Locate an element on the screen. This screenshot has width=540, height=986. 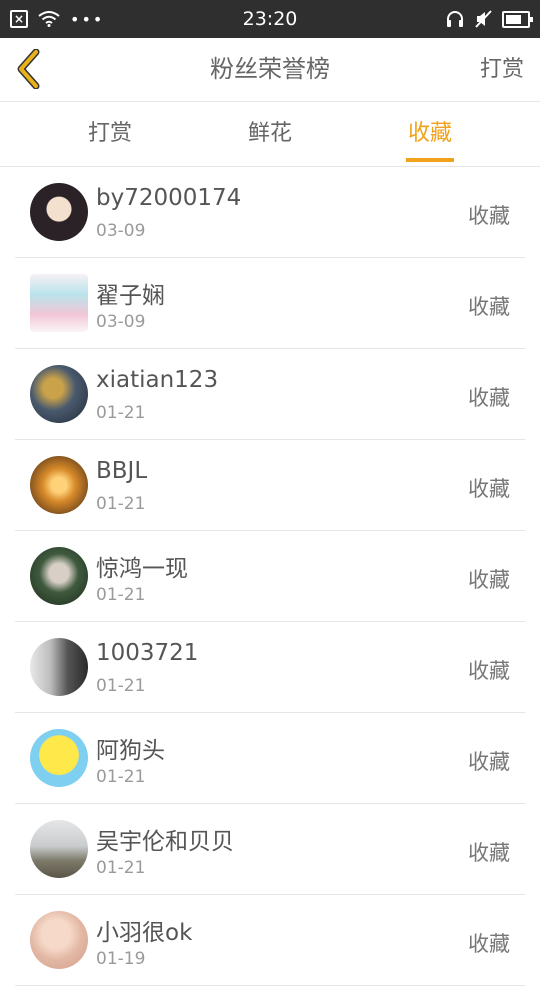
tab-reward: 打赏 is located at coordinates (110, 134).